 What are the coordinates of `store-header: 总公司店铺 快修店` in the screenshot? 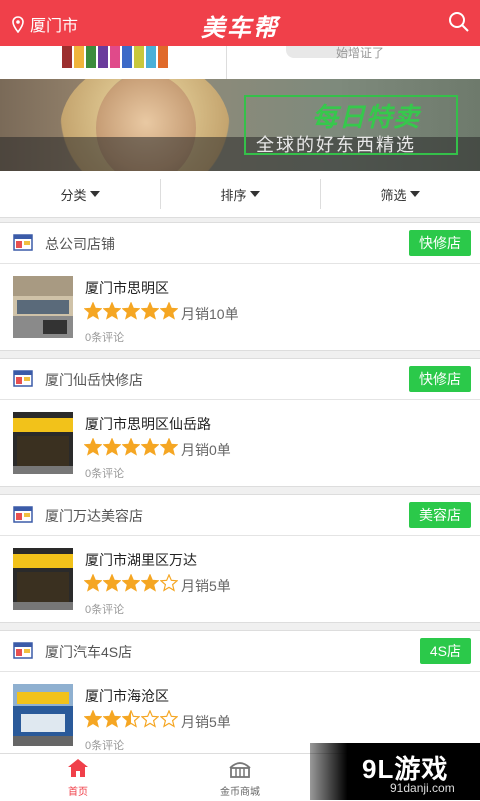 It's located at (240, 243).